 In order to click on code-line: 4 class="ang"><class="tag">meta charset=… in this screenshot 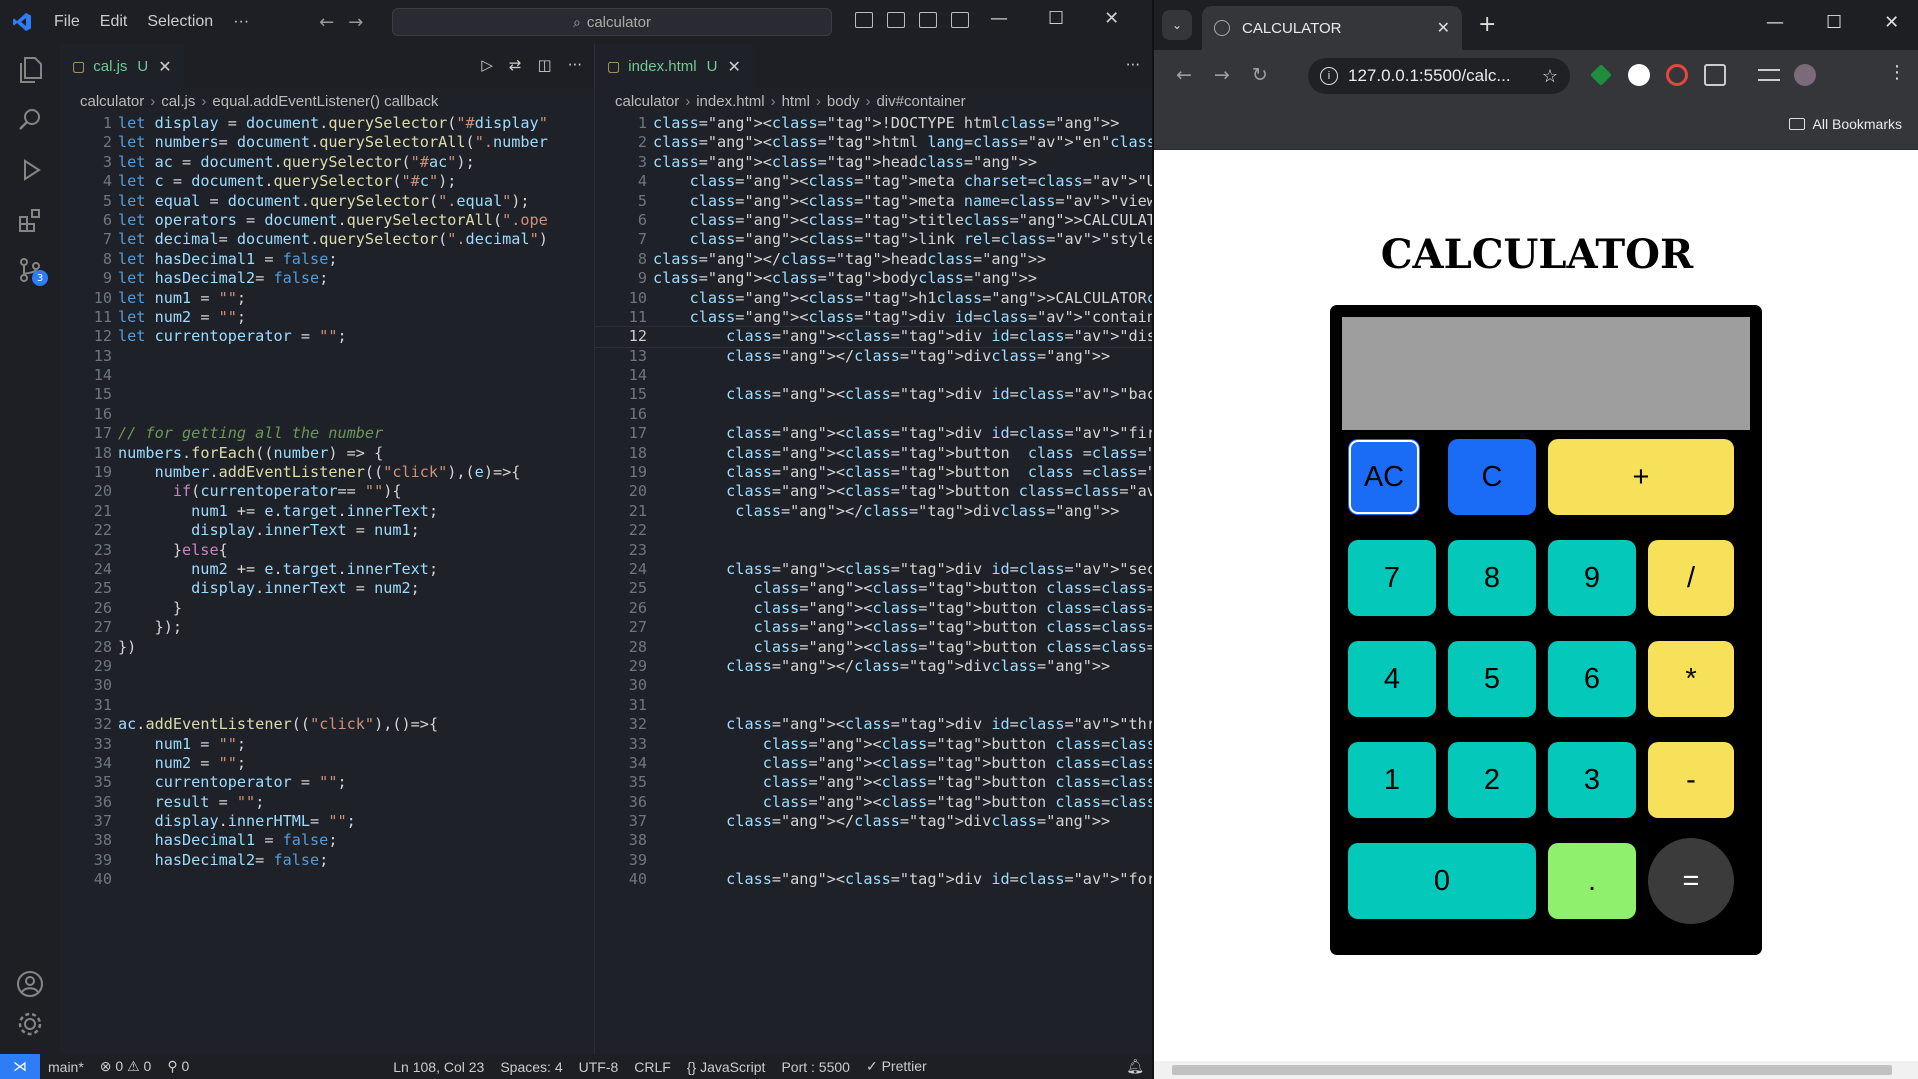, I will do `click(873, 181)`.